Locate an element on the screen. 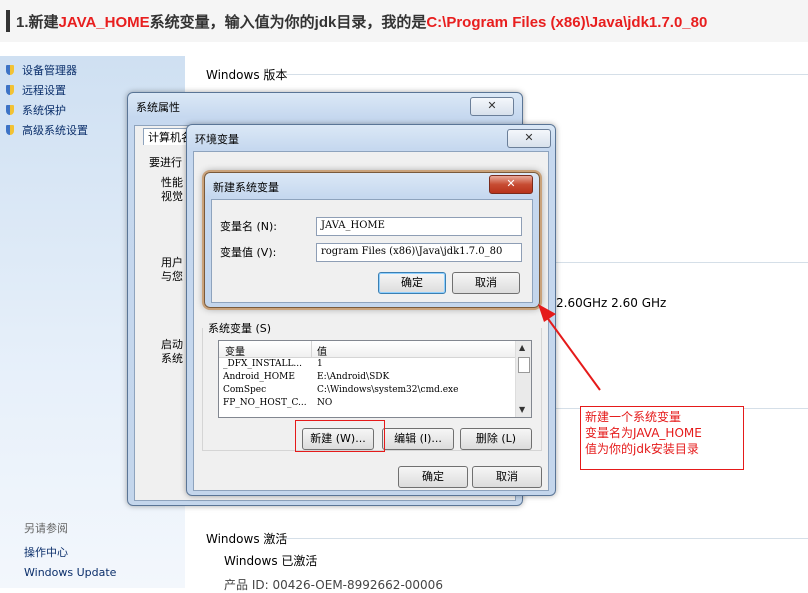 The height and width of the screenshot is (593, 808). list-item: Android_HOME E:\Android\SDK is located at coordinates (367, 378).